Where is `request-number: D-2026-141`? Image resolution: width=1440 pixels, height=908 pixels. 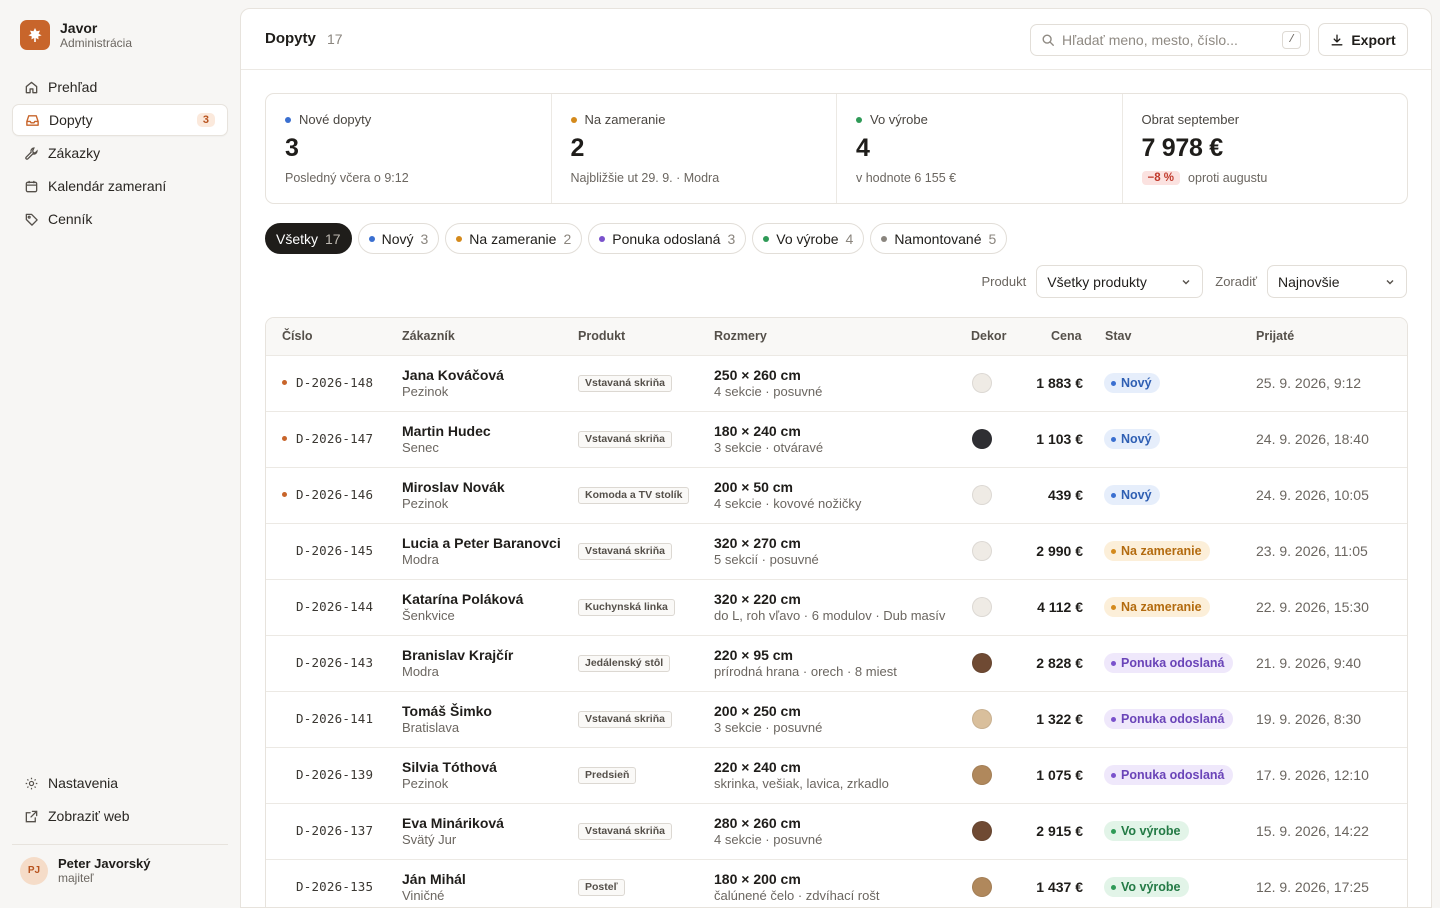 request-number: D-2026-141 is located at coordinates (334, 718).